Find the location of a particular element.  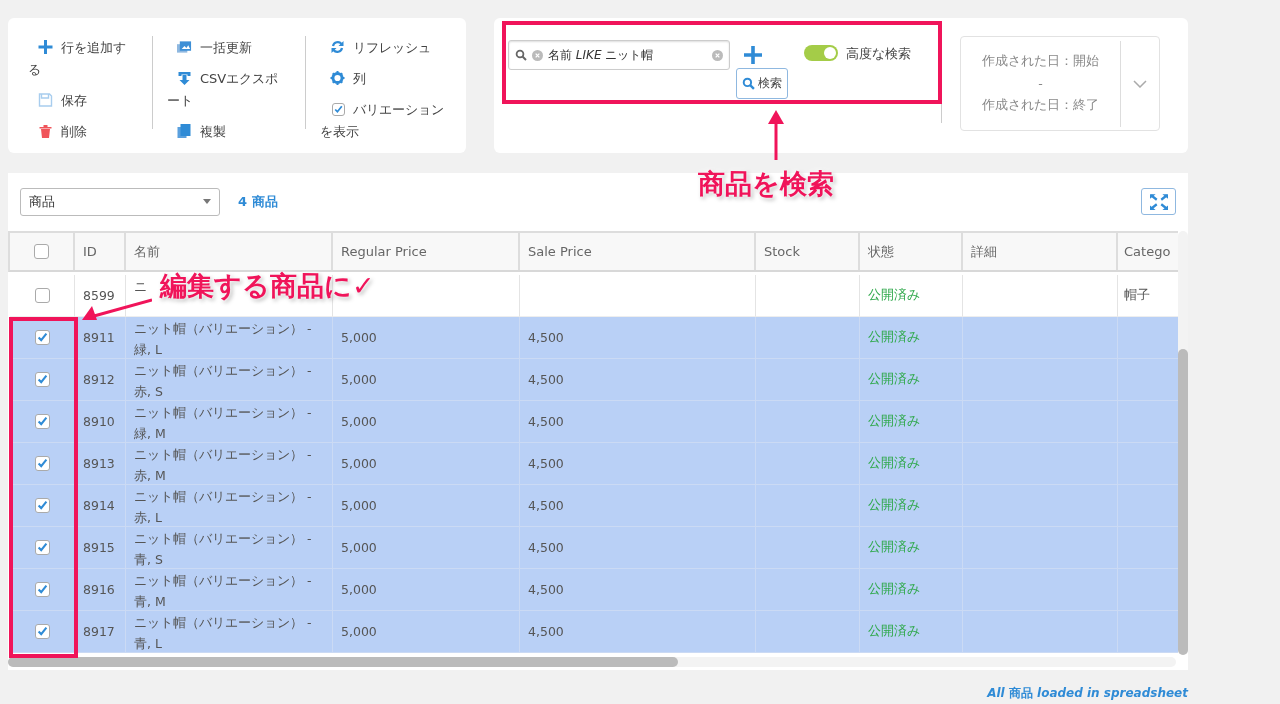

table-cell: ニット帽（バリエーション） - 青, S is located at coordinates (229, 548).